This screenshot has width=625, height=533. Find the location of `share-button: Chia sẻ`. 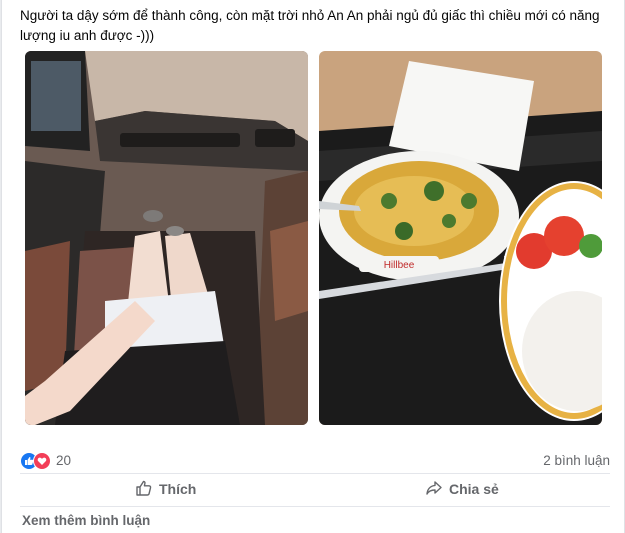

share-button: Chia sẻ is located at coordinates (462, 489).